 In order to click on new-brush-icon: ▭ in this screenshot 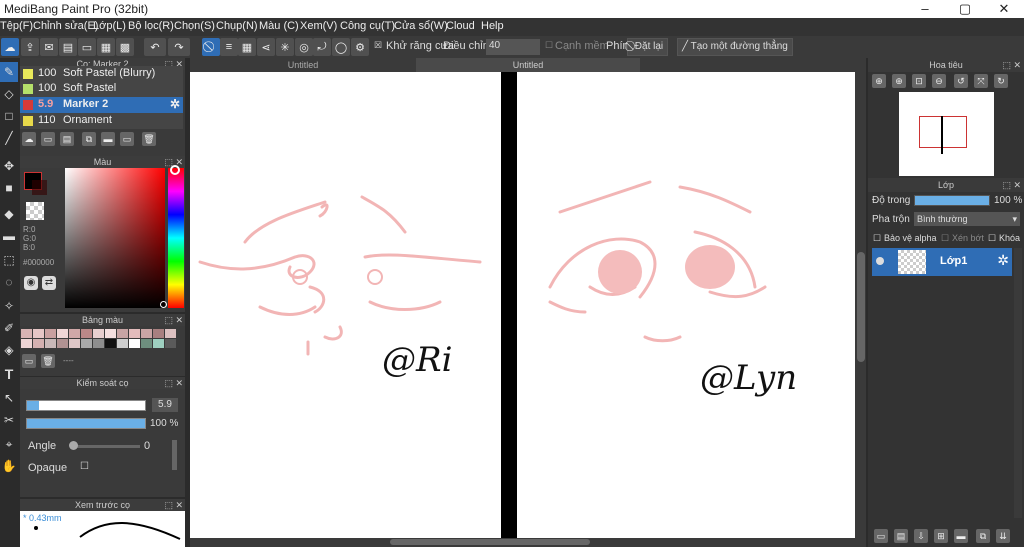, I will do `click(48, 139)`.